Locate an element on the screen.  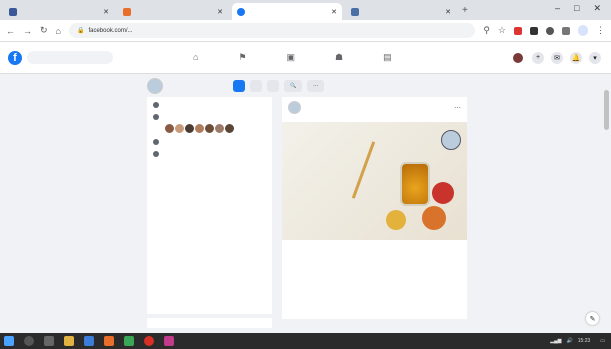
post-header: ⋯ is located at coordinates (374, 107).